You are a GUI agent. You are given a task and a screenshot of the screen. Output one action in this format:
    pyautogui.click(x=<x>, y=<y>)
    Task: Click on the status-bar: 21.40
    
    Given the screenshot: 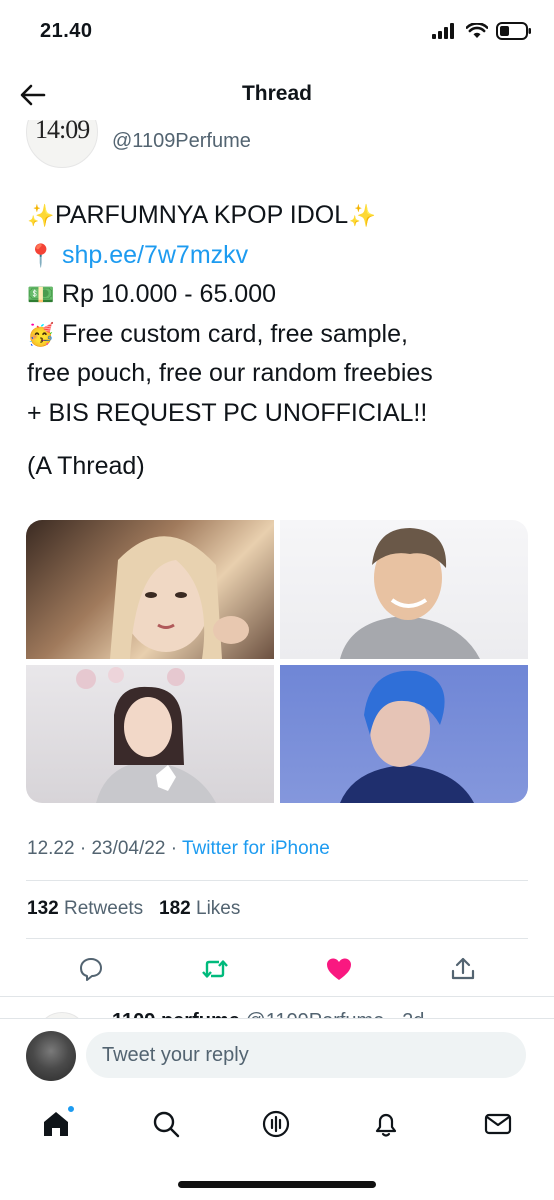 What is the action you would take?
    pyautogui.click(x=277, y=33)
    